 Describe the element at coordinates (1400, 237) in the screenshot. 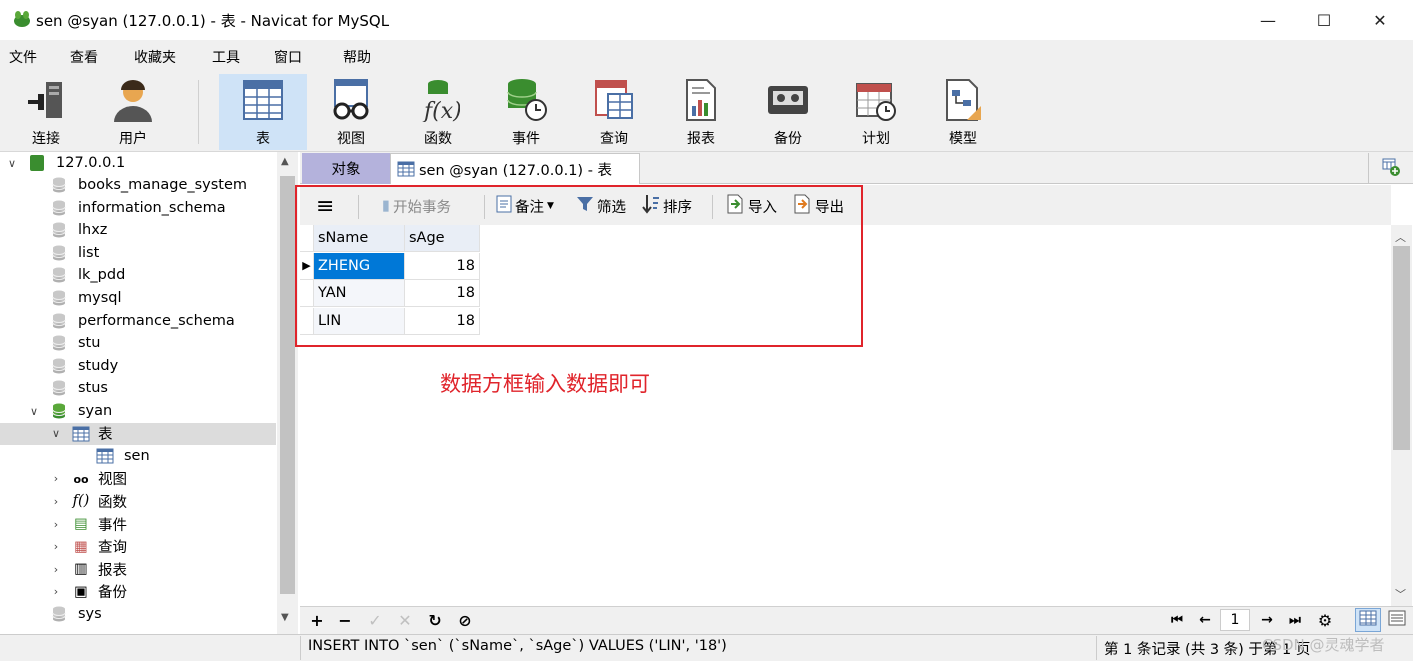

I see `scroll-up-icon: ︿` at that location.